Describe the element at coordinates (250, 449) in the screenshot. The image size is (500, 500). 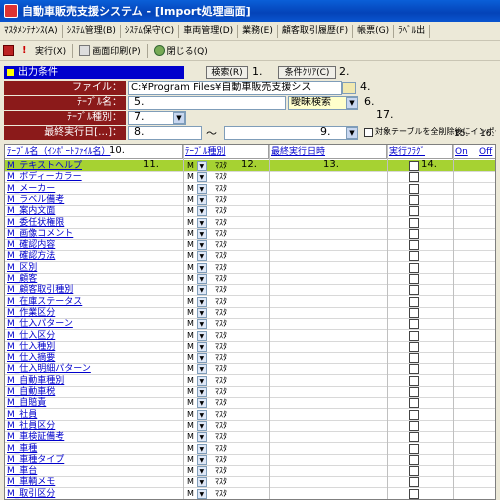
I see `table-row: M_車種 M ▼ ﾏｽﾀ` at that location.